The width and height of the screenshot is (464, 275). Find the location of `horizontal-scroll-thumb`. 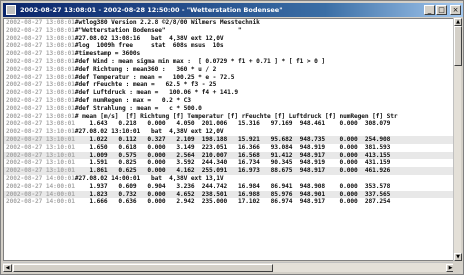

horizontal-scroll-thumb is located at coordinates (143, 268).